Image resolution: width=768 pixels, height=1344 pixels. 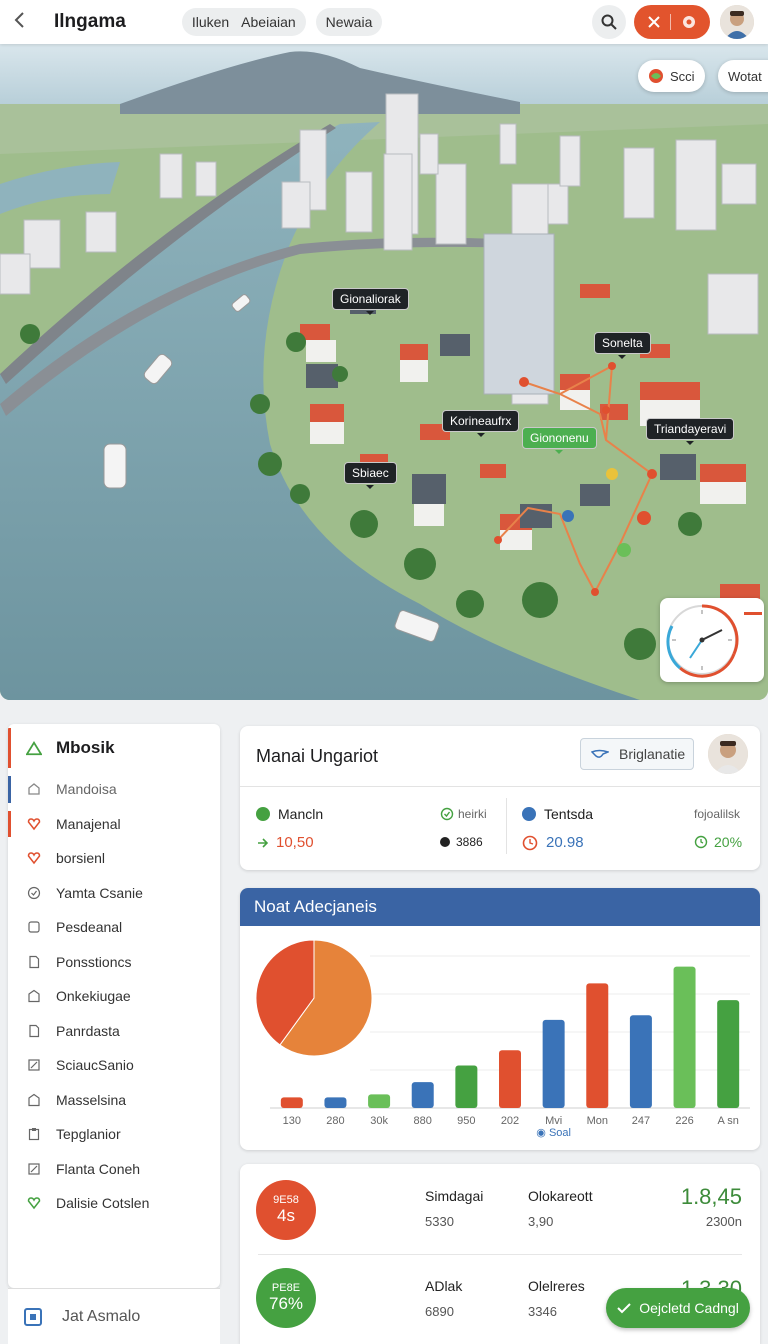 What do you see at coordinates (641, 1121) in the screenshot?
I see `x-tick-label: 247` at bounding box center [641, 1121].